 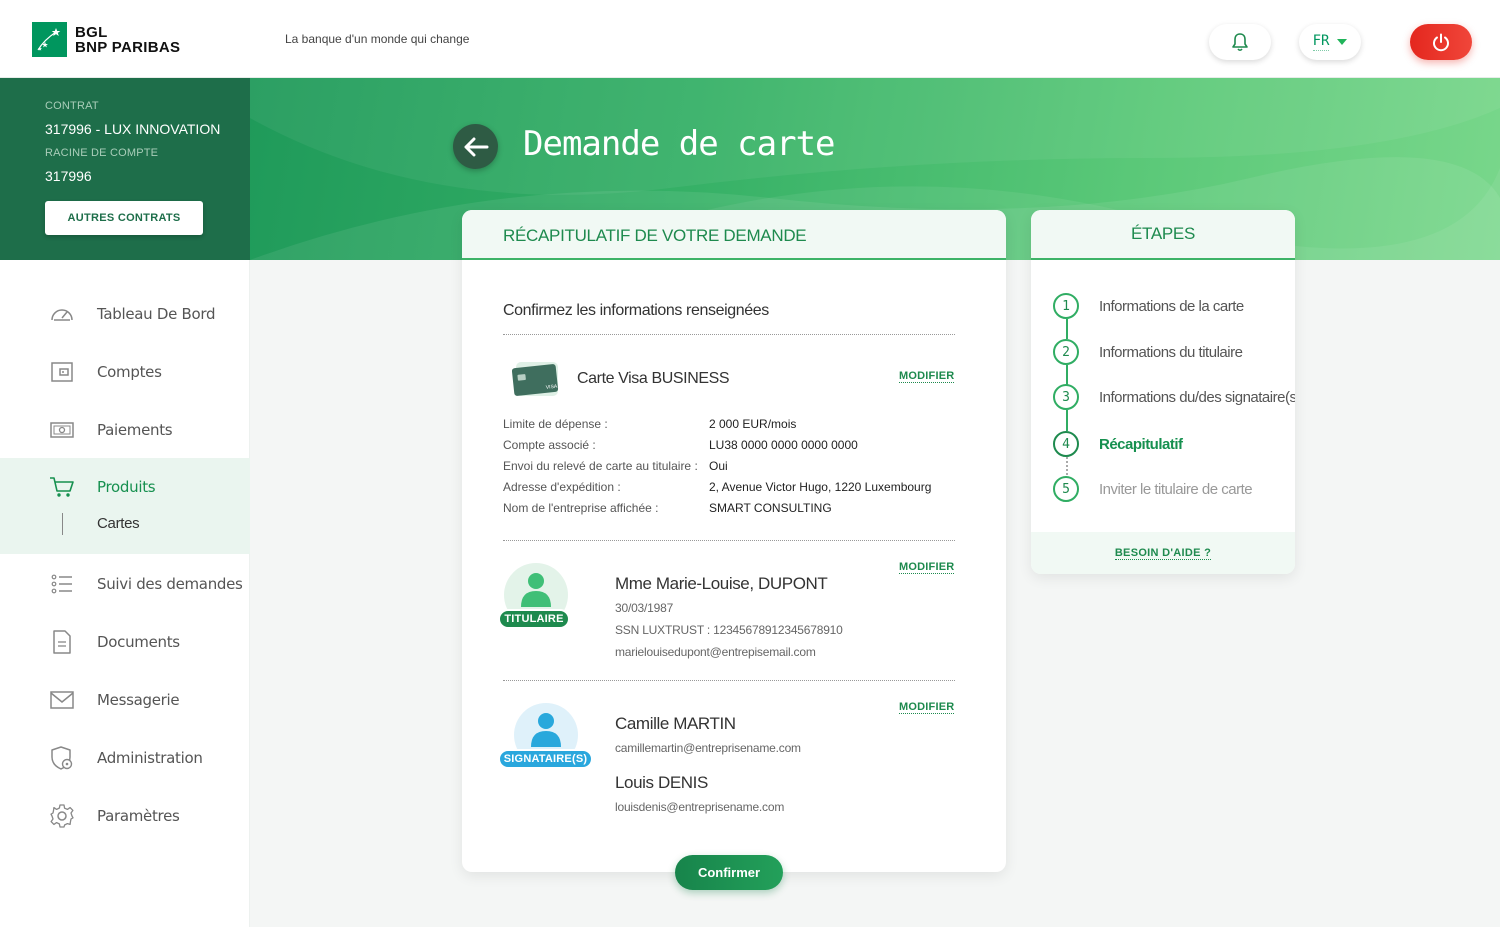 I want to click on modify-card-link: MODIFIER, so click(x=927, y=376).